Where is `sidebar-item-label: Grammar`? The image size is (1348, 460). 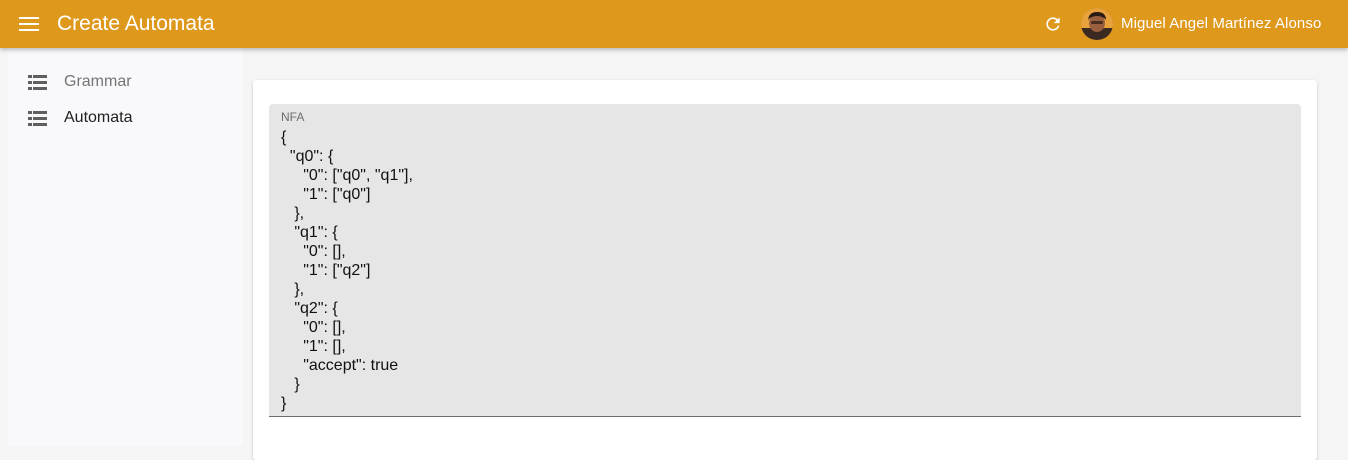
sidebar-item-label: Grammar is located at coordinates (98, 81).